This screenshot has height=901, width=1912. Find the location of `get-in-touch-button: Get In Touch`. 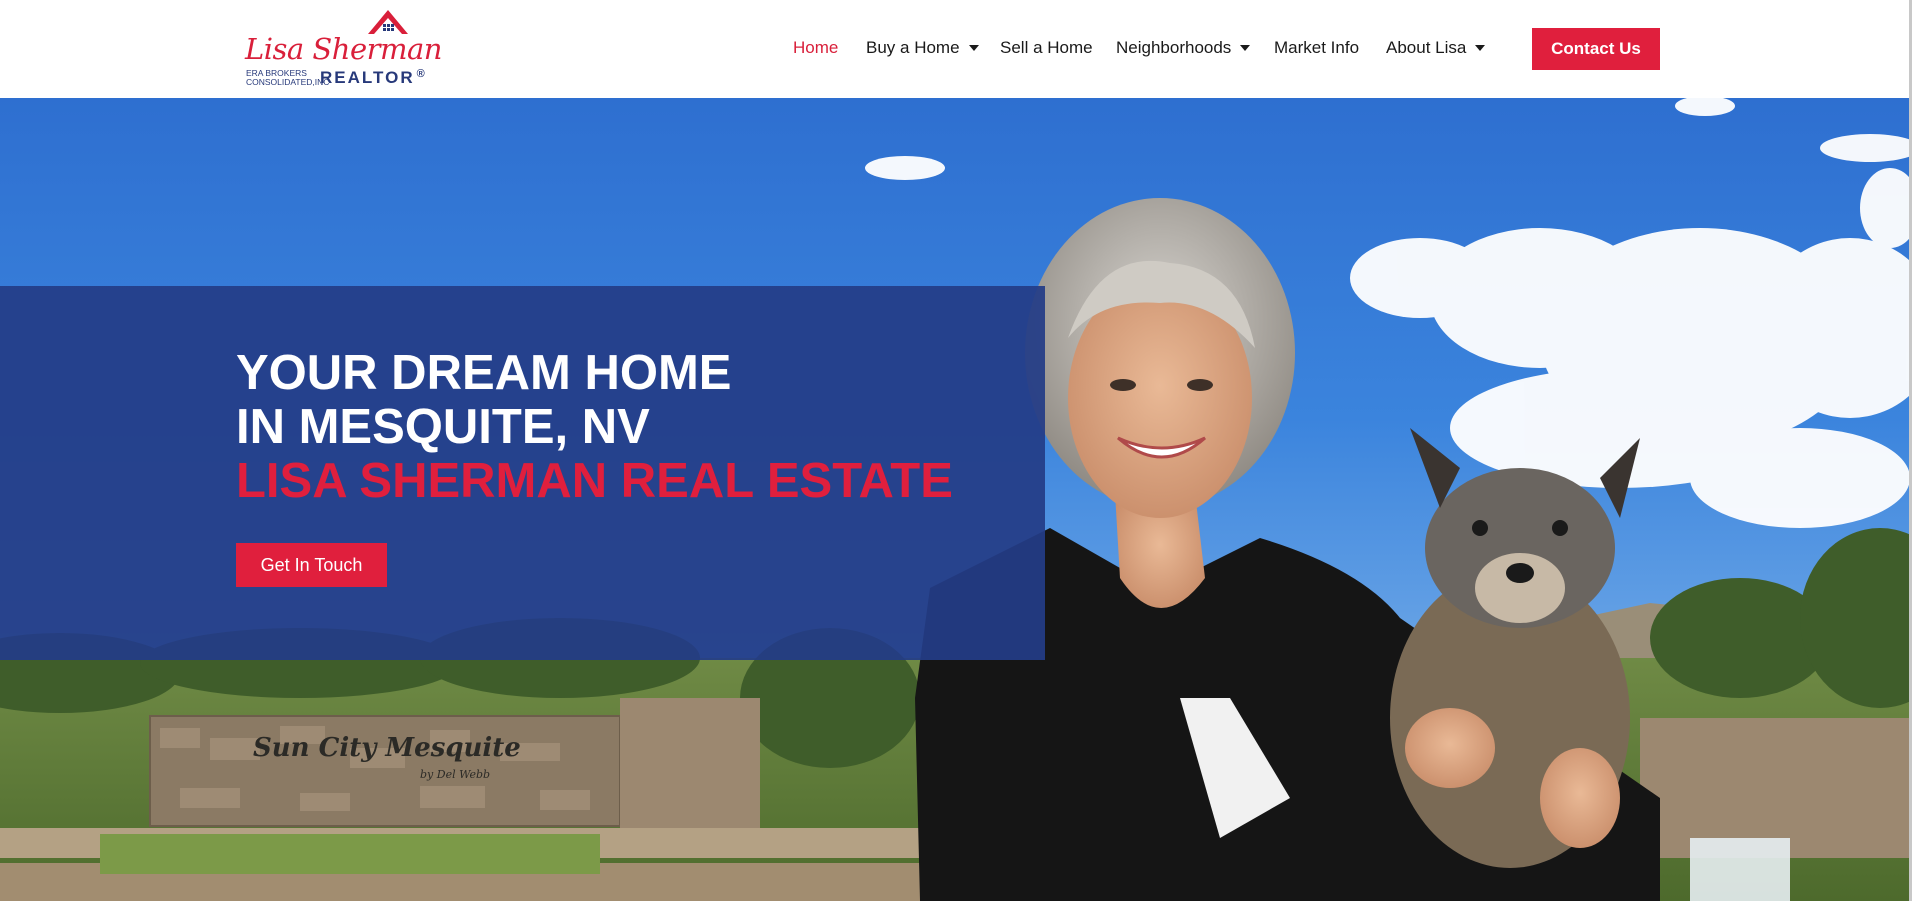

get-in-touch-button: Get In Touch is located at coordinates (311, 565).